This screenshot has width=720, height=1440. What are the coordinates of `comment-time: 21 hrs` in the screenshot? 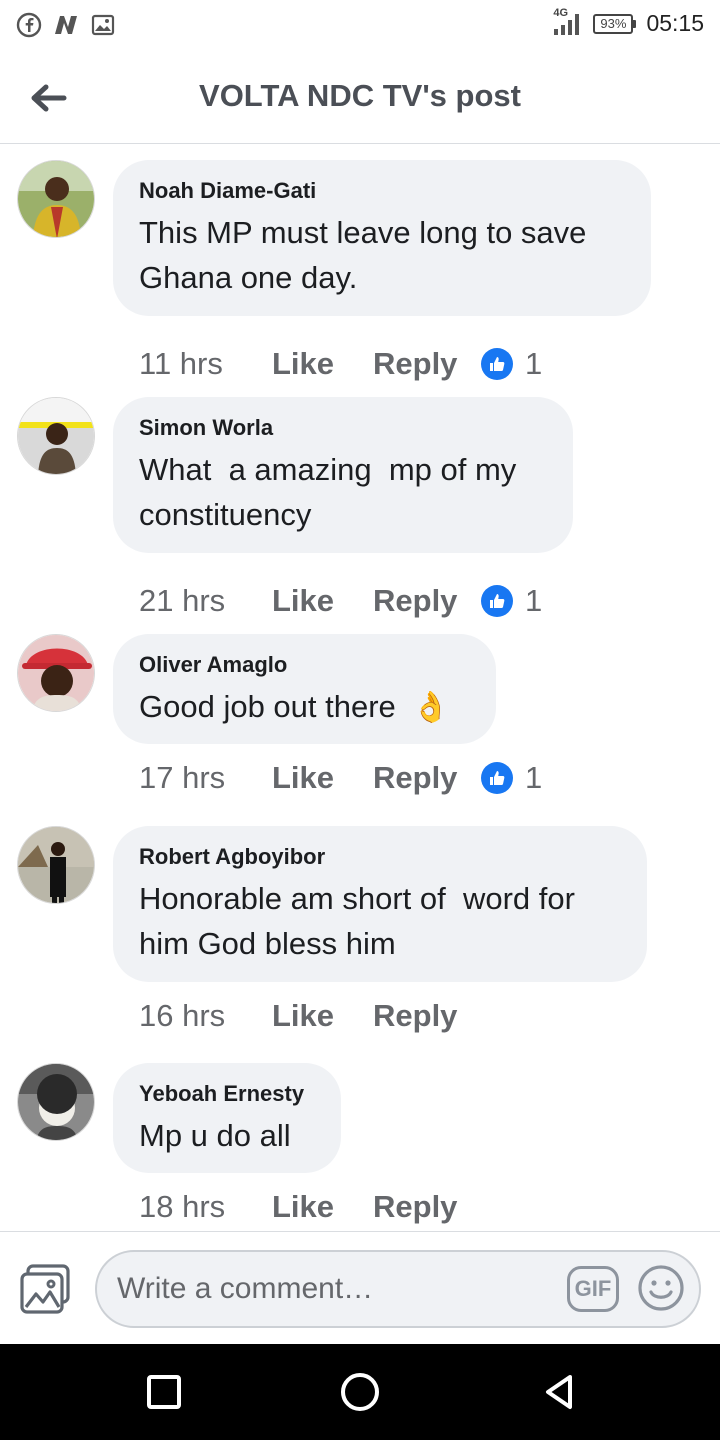 It's located at (205, 601).